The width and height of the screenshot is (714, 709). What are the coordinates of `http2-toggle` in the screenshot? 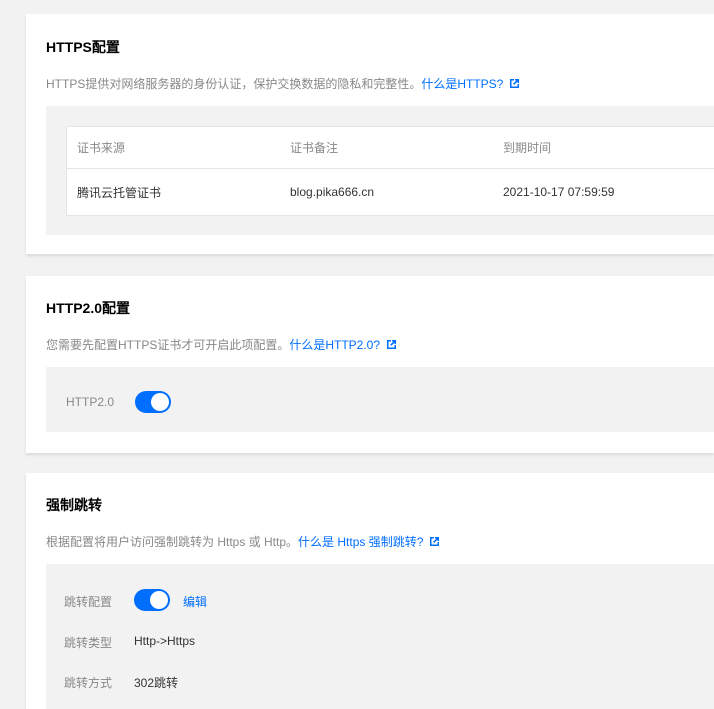 It's located at (153, 402).